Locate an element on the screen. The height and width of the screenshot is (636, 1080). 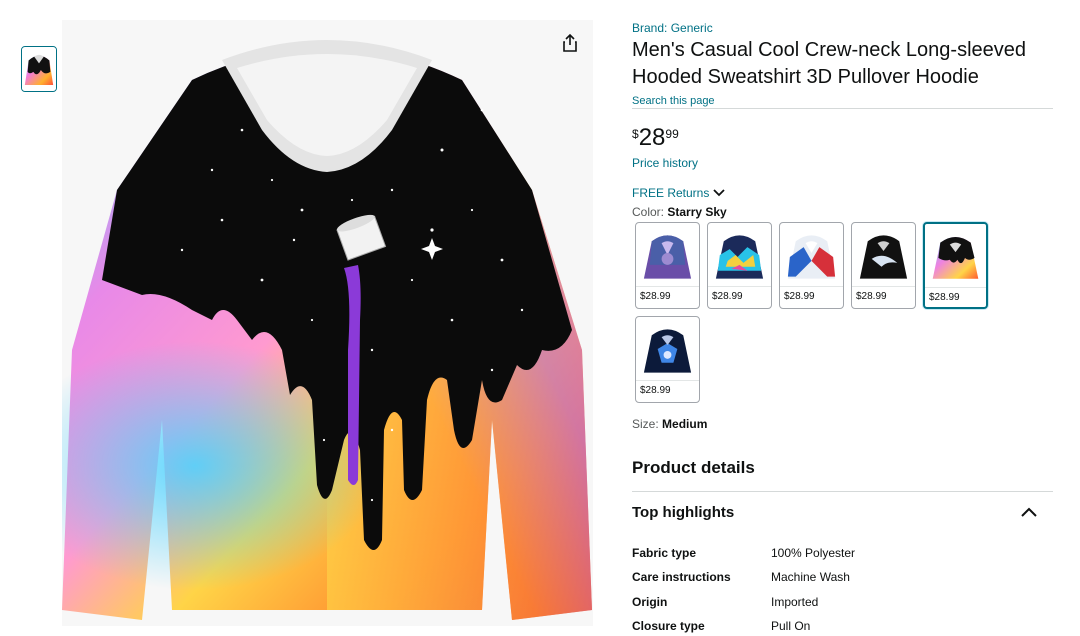
share-icon is located at coordinates (570, 43).